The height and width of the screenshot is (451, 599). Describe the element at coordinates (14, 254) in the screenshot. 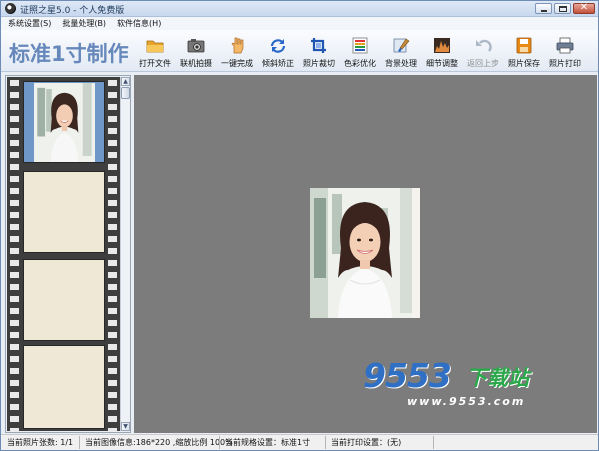

I see `film-sprockets-left` at that location.